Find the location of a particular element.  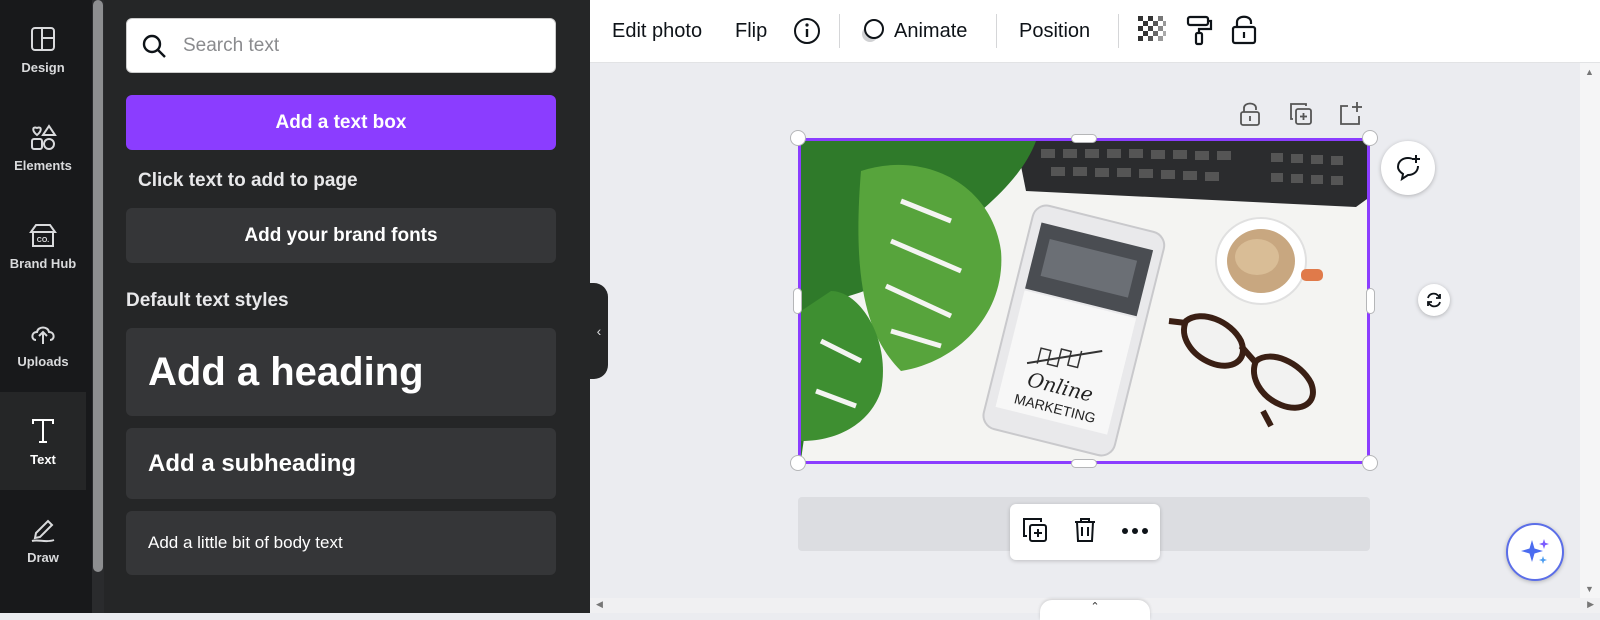

rail-item-design: Design is located at coordinates (43, 49).